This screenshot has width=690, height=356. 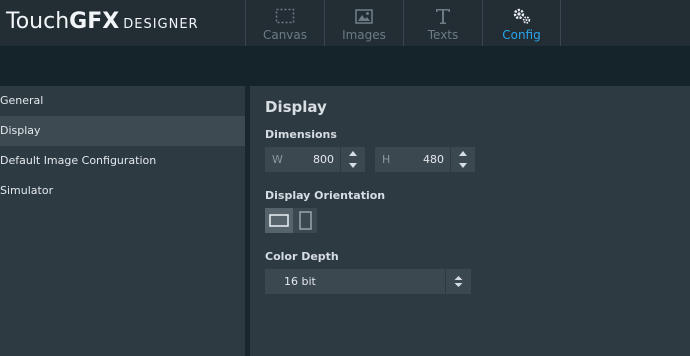 What do you see at coordinates (458, 281) in the screenshot?
I see `select-arrows-icon` at bounding box center [458, 281].